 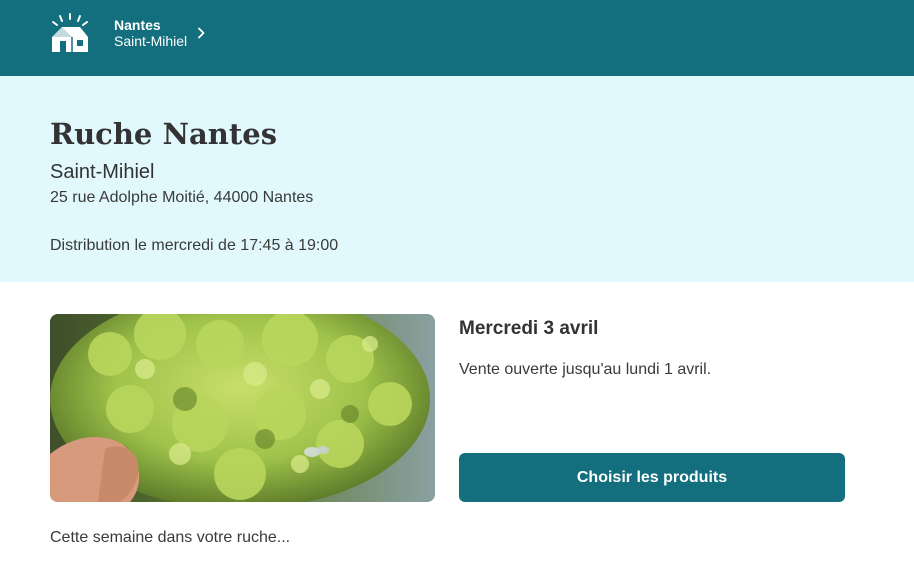 I want to click on hive-subtitle: Saint-Mihiel, so click(x=102, y=172).